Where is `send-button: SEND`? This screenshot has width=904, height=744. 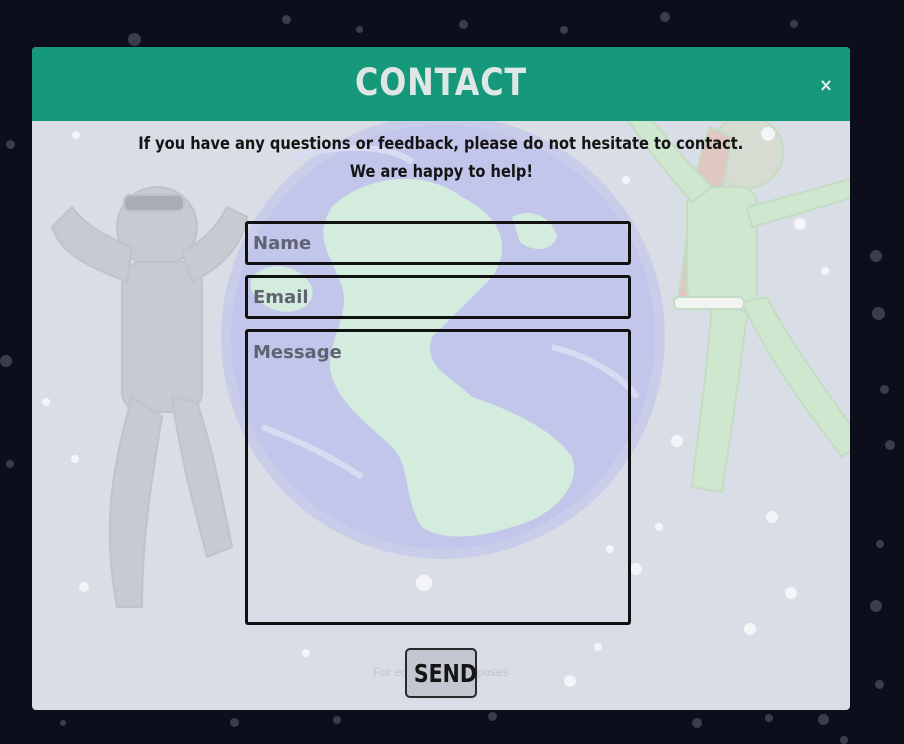
send-button: SEND is located at coordinates (441, 673).